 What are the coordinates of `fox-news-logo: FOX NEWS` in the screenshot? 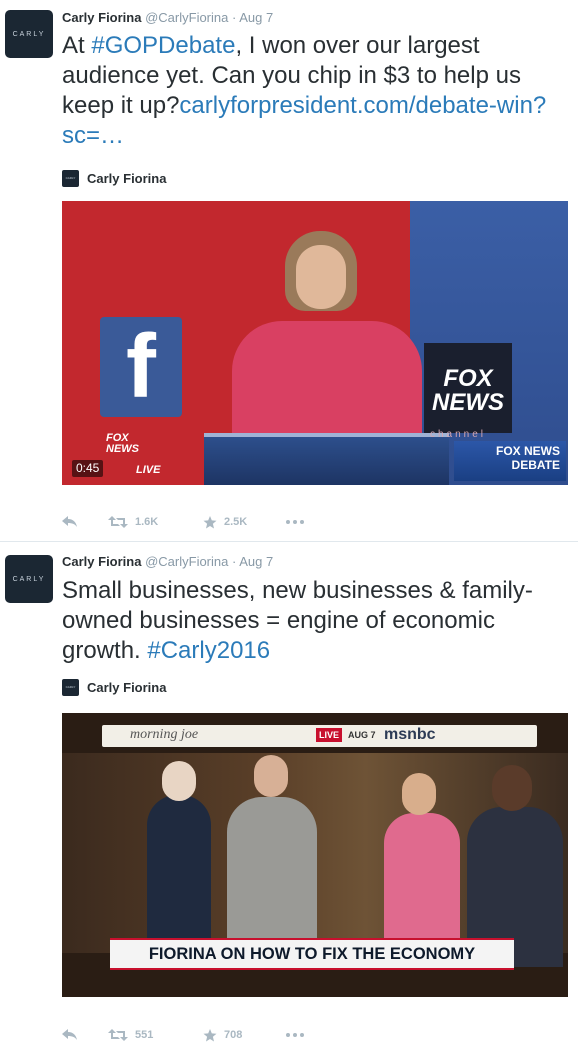 It's located at (468, 388).